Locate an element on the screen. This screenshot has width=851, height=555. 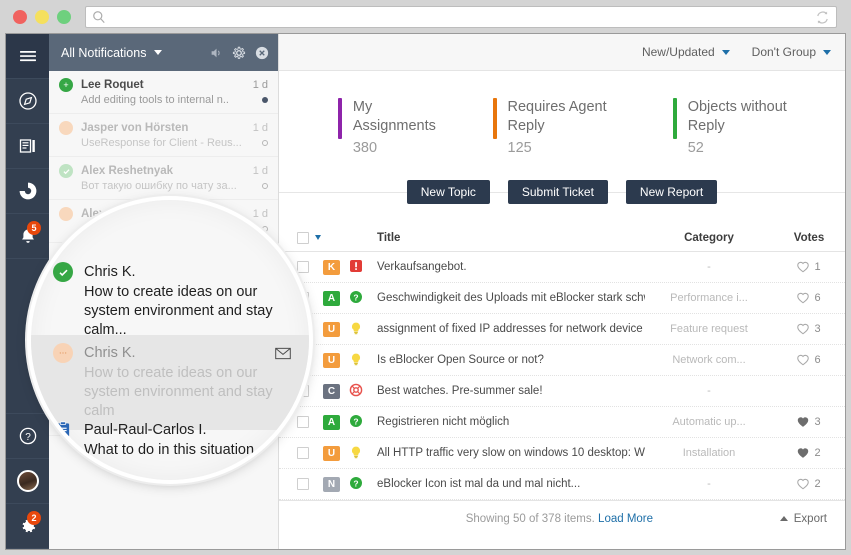
speaker-icon is located at coordinates (216, 53).